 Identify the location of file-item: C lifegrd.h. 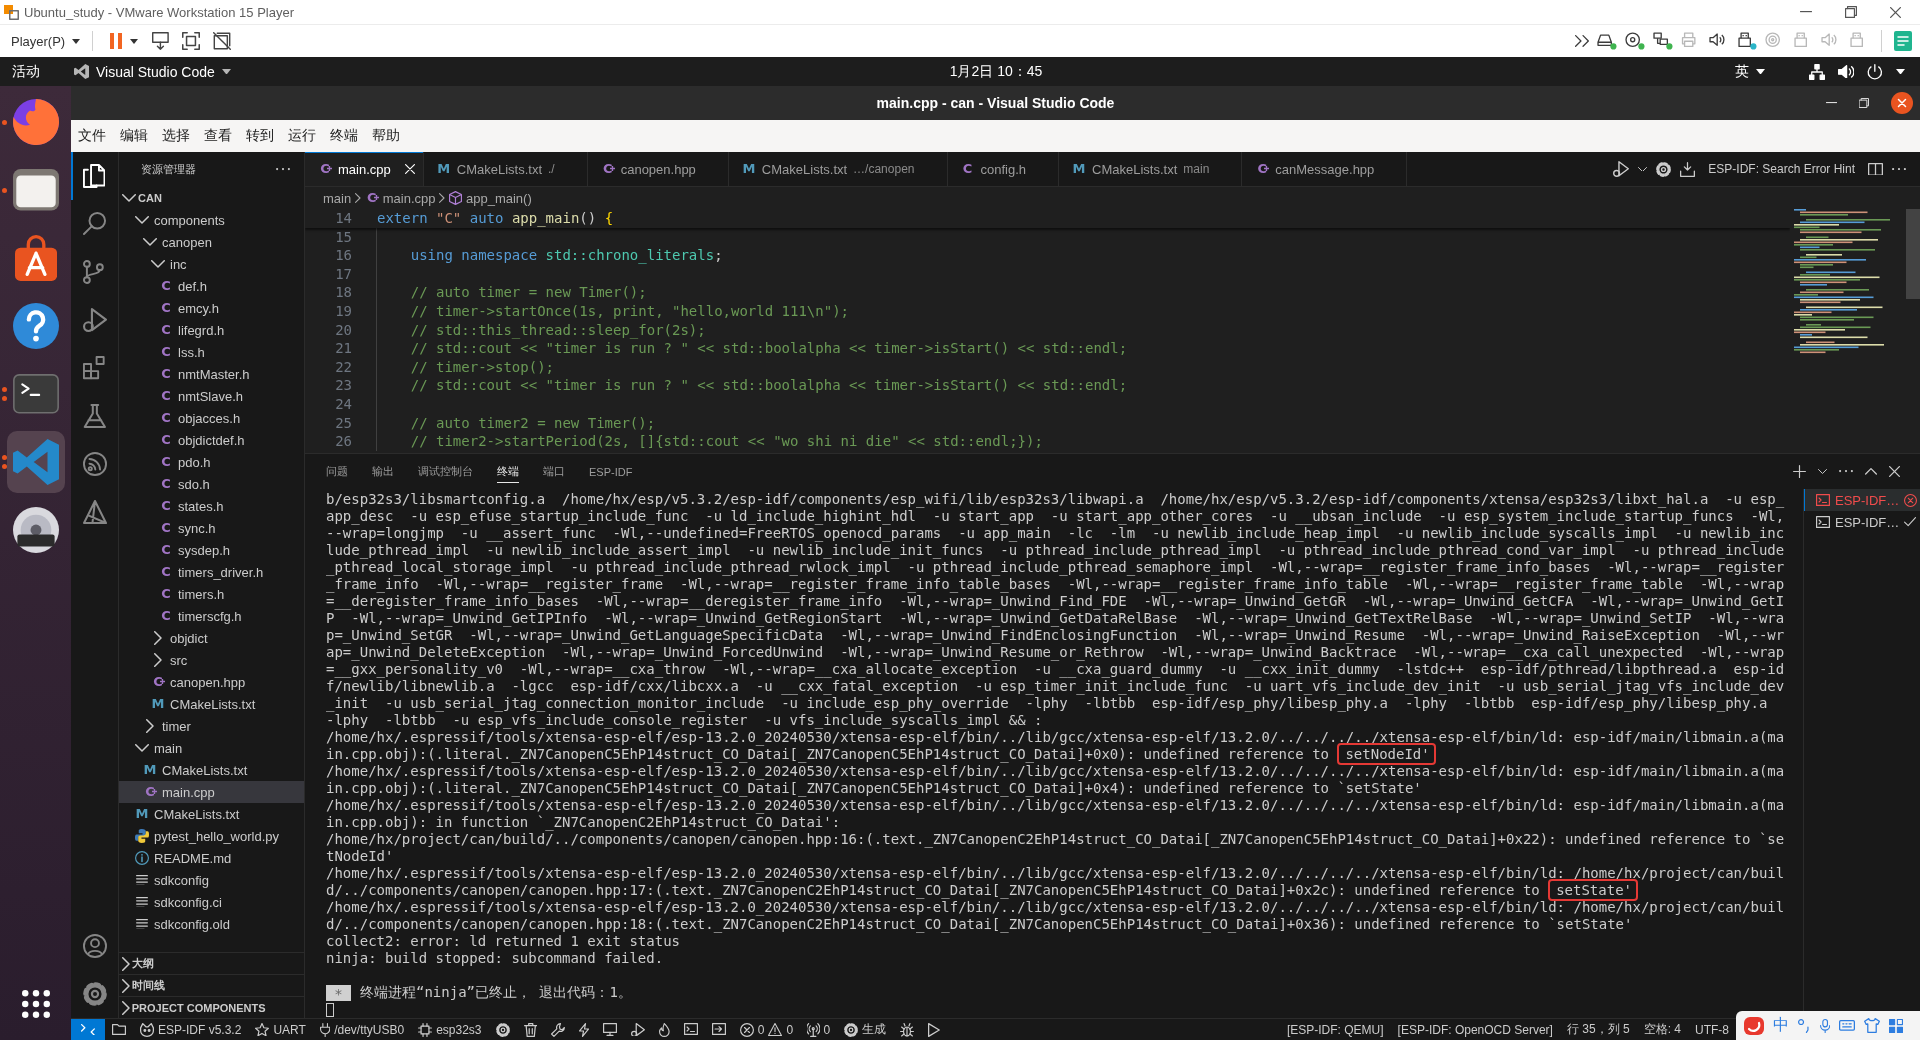
(211, 330).